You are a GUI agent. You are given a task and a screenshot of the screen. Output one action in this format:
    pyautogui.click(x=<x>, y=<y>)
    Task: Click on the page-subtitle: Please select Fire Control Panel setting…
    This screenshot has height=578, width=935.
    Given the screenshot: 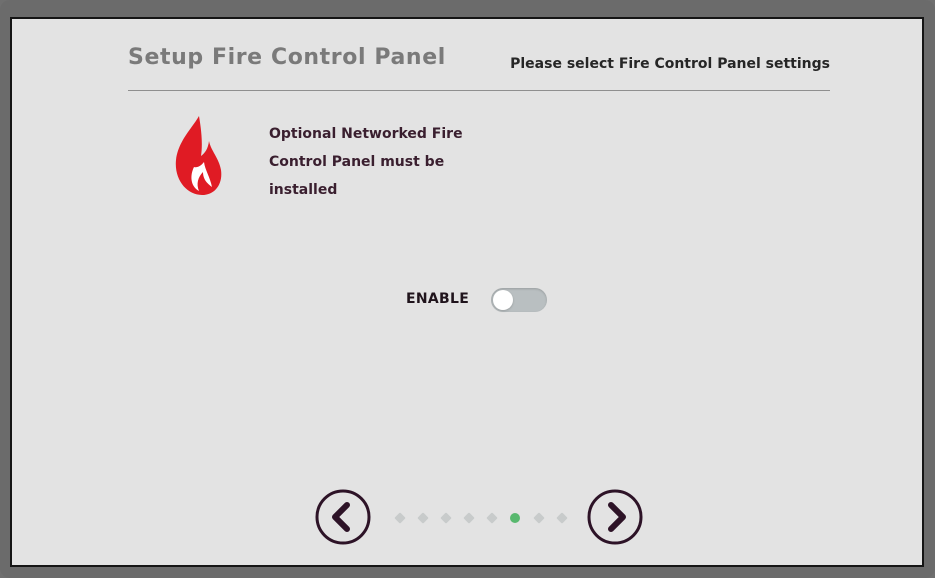 What is the action you would take?
    pyautogui.click(x=670, y=64)
    